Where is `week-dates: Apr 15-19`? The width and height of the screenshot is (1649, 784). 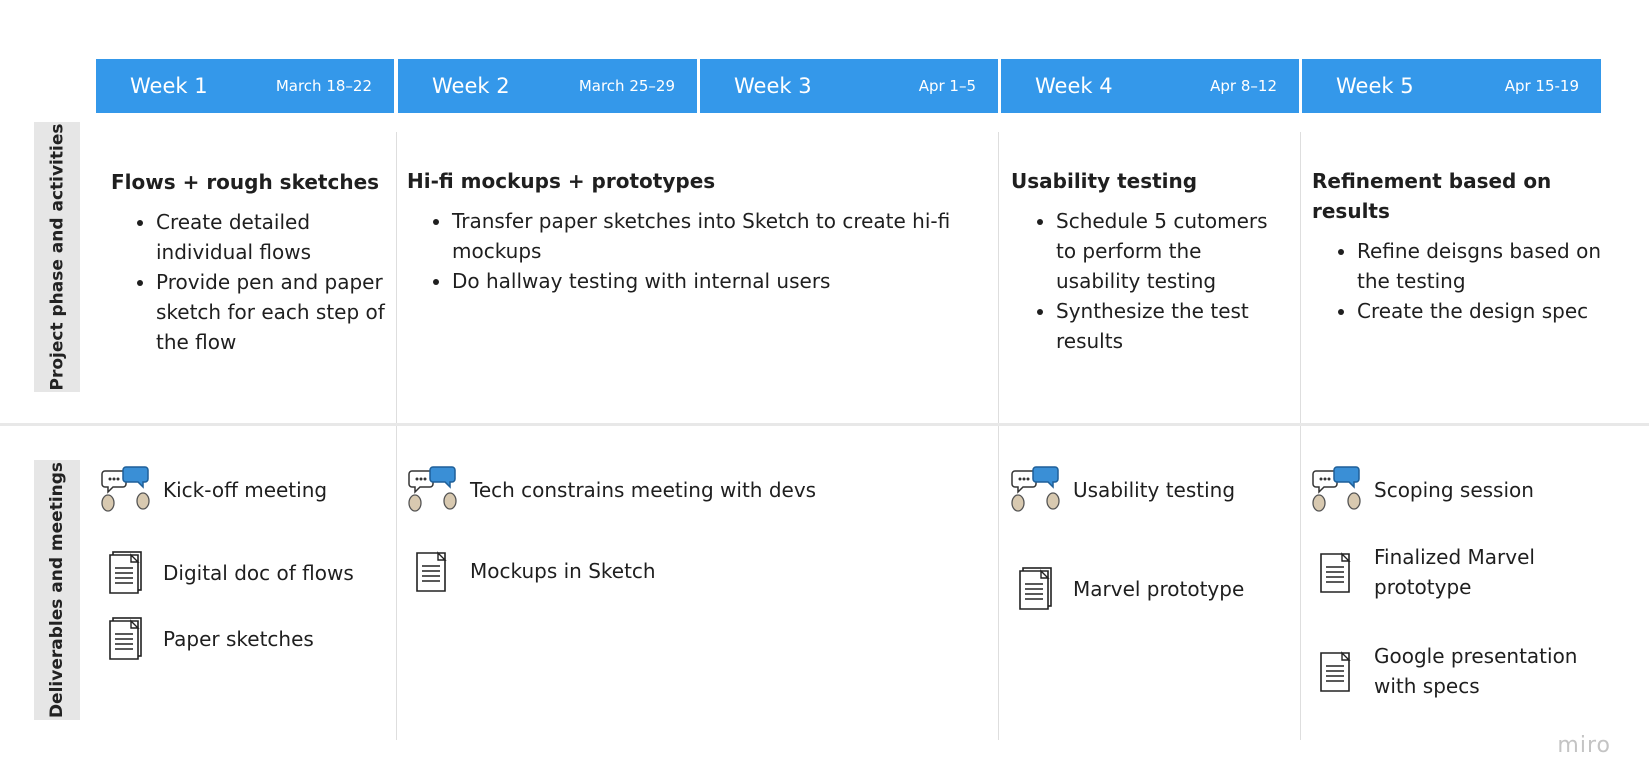
week-dates: Apr 15-19 is located at coordinates (1541, 86).